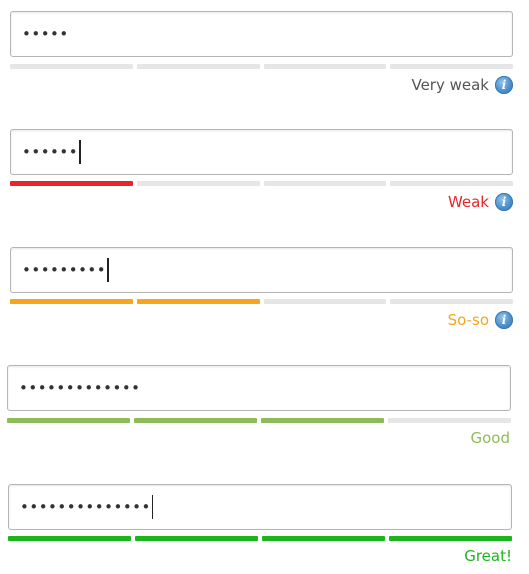 Image resolution: width=529 pixels, height=574 pixels. Describe the element at coordinates (260, 507) in the screenshot. I see `password-field-great: ••••••••••••••` at that location.